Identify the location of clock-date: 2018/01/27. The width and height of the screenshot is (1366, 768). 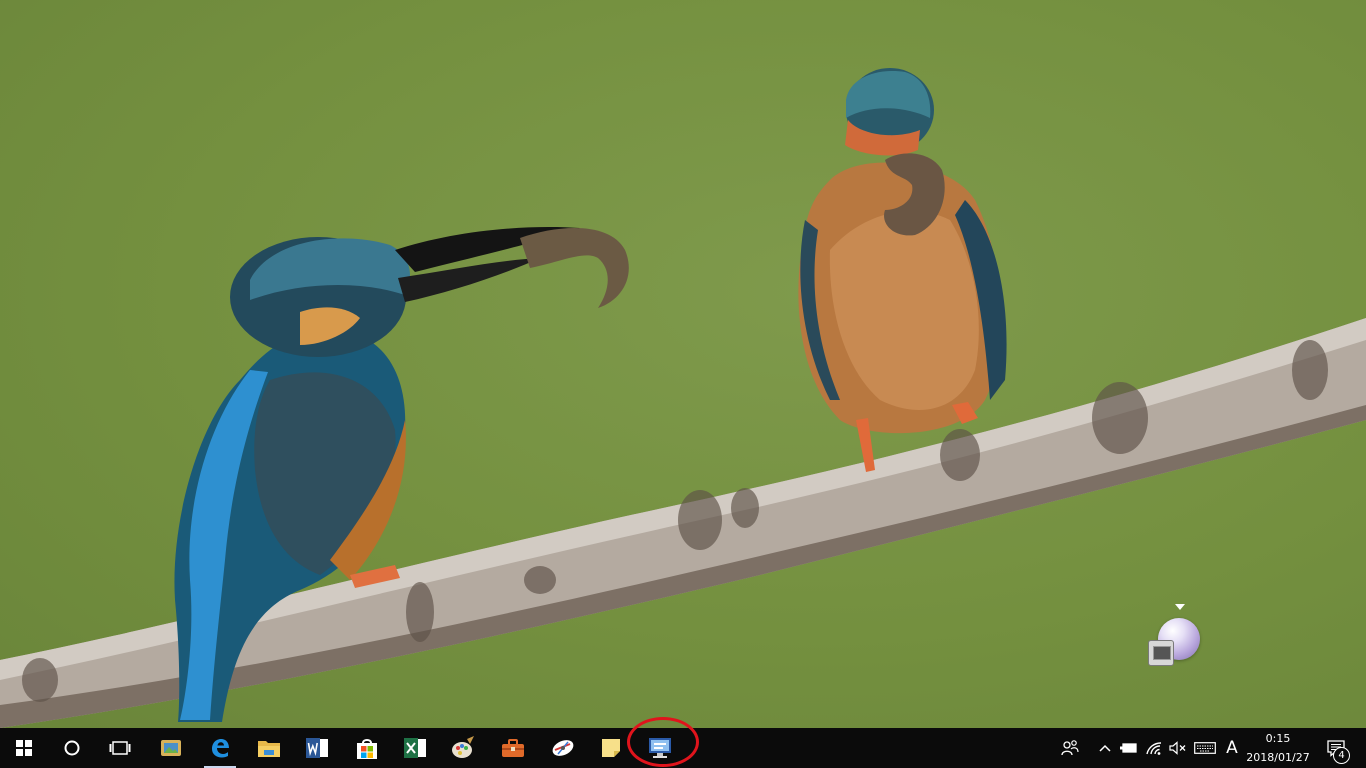
(1278, 757).